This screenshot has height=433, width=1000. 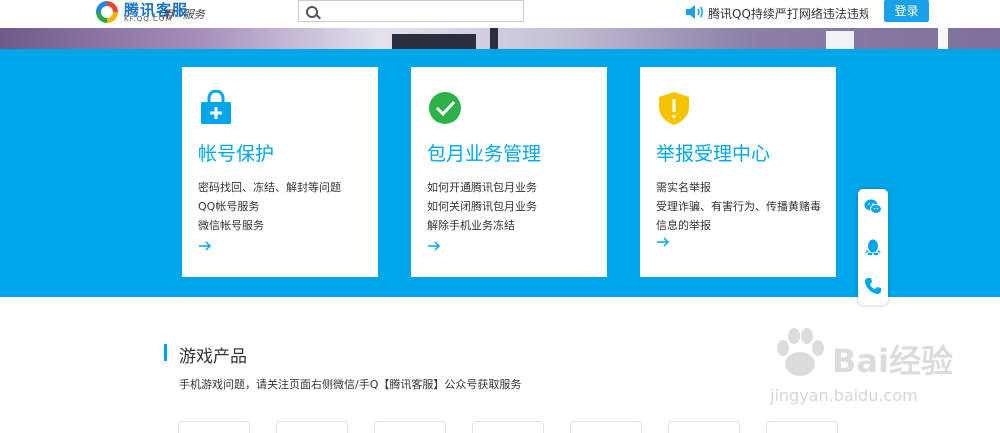 What do you see at coordinates (280, 172) in the screenshot?
I see `card-account-protection: 帐号保护 密码找回、冻结、解封等问题 QQ帐号服务 微信帐号服务` at bounding box center [280, 172].